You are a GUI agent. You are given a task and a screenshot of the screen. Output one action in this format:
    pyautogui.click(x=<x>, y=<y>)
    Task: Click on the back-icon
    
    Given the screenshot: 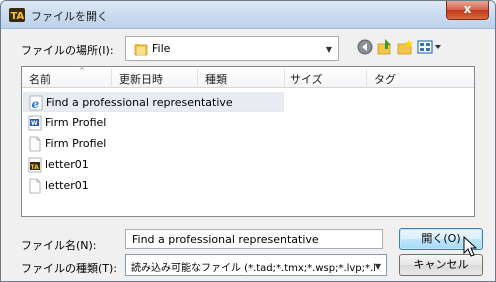 What is the action you would take?
    pyautogui.click(x=365, y=47)
    